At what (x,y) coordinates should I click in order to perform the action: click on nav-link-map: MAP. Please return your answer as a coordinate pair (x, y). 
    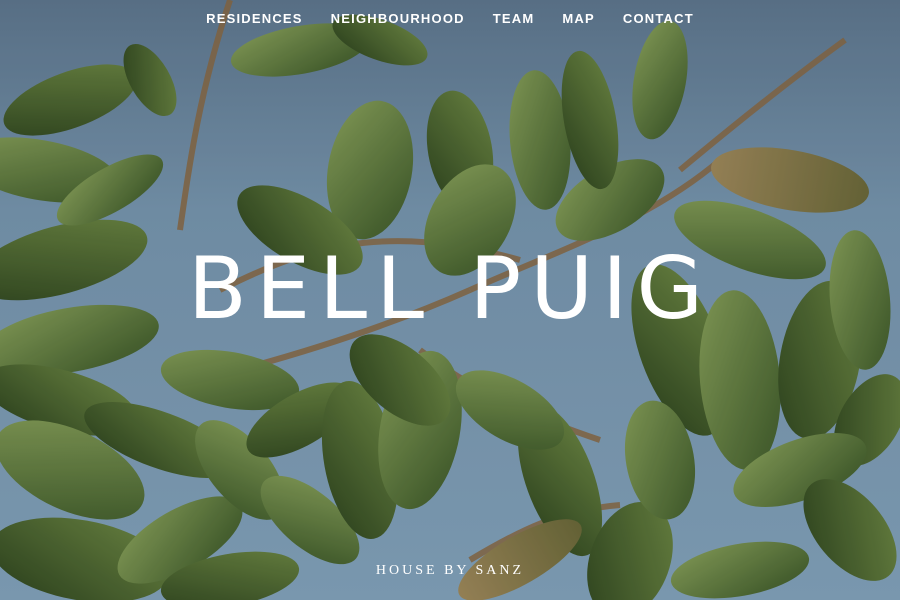
    Looking at the image, I should click on (578, 18).